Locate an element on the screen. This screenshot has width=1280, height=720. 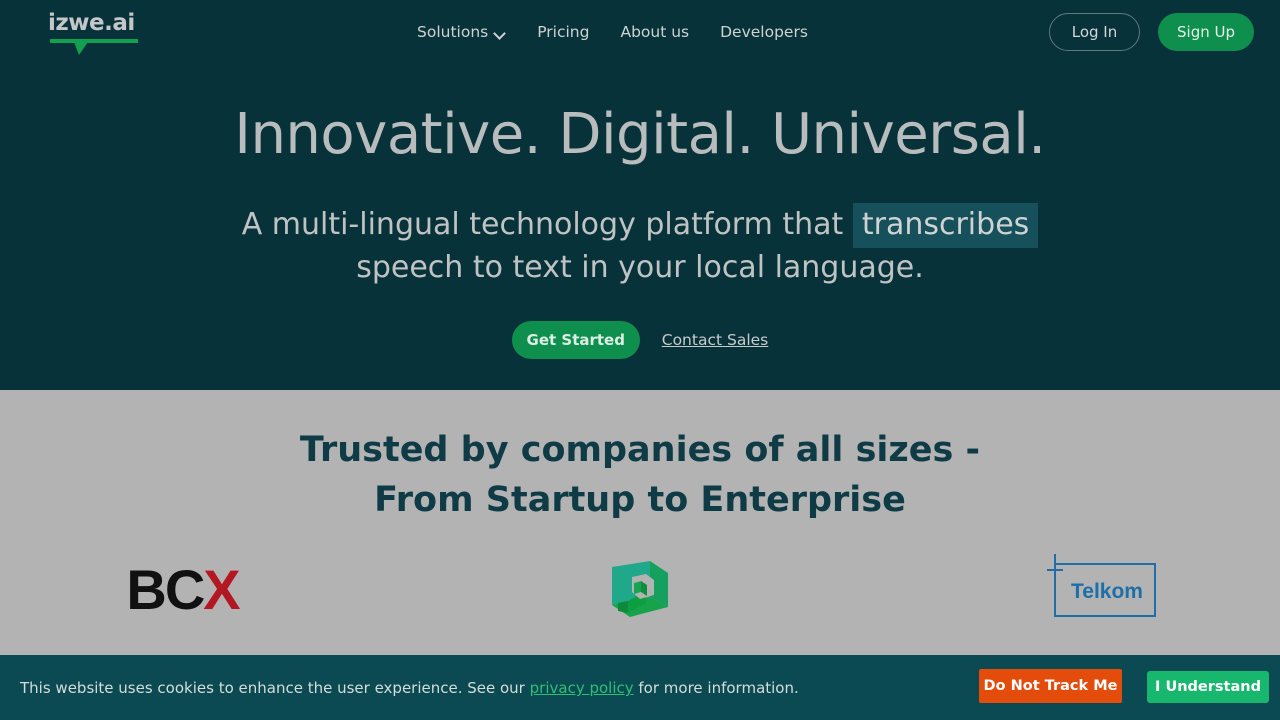
site-logo: izwe.ai is located at coordinates (96, 32).